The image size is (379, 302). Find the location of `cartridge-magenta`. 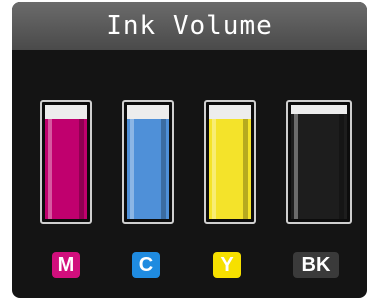

cartridge-magenta is located at coordinates (66, 162).